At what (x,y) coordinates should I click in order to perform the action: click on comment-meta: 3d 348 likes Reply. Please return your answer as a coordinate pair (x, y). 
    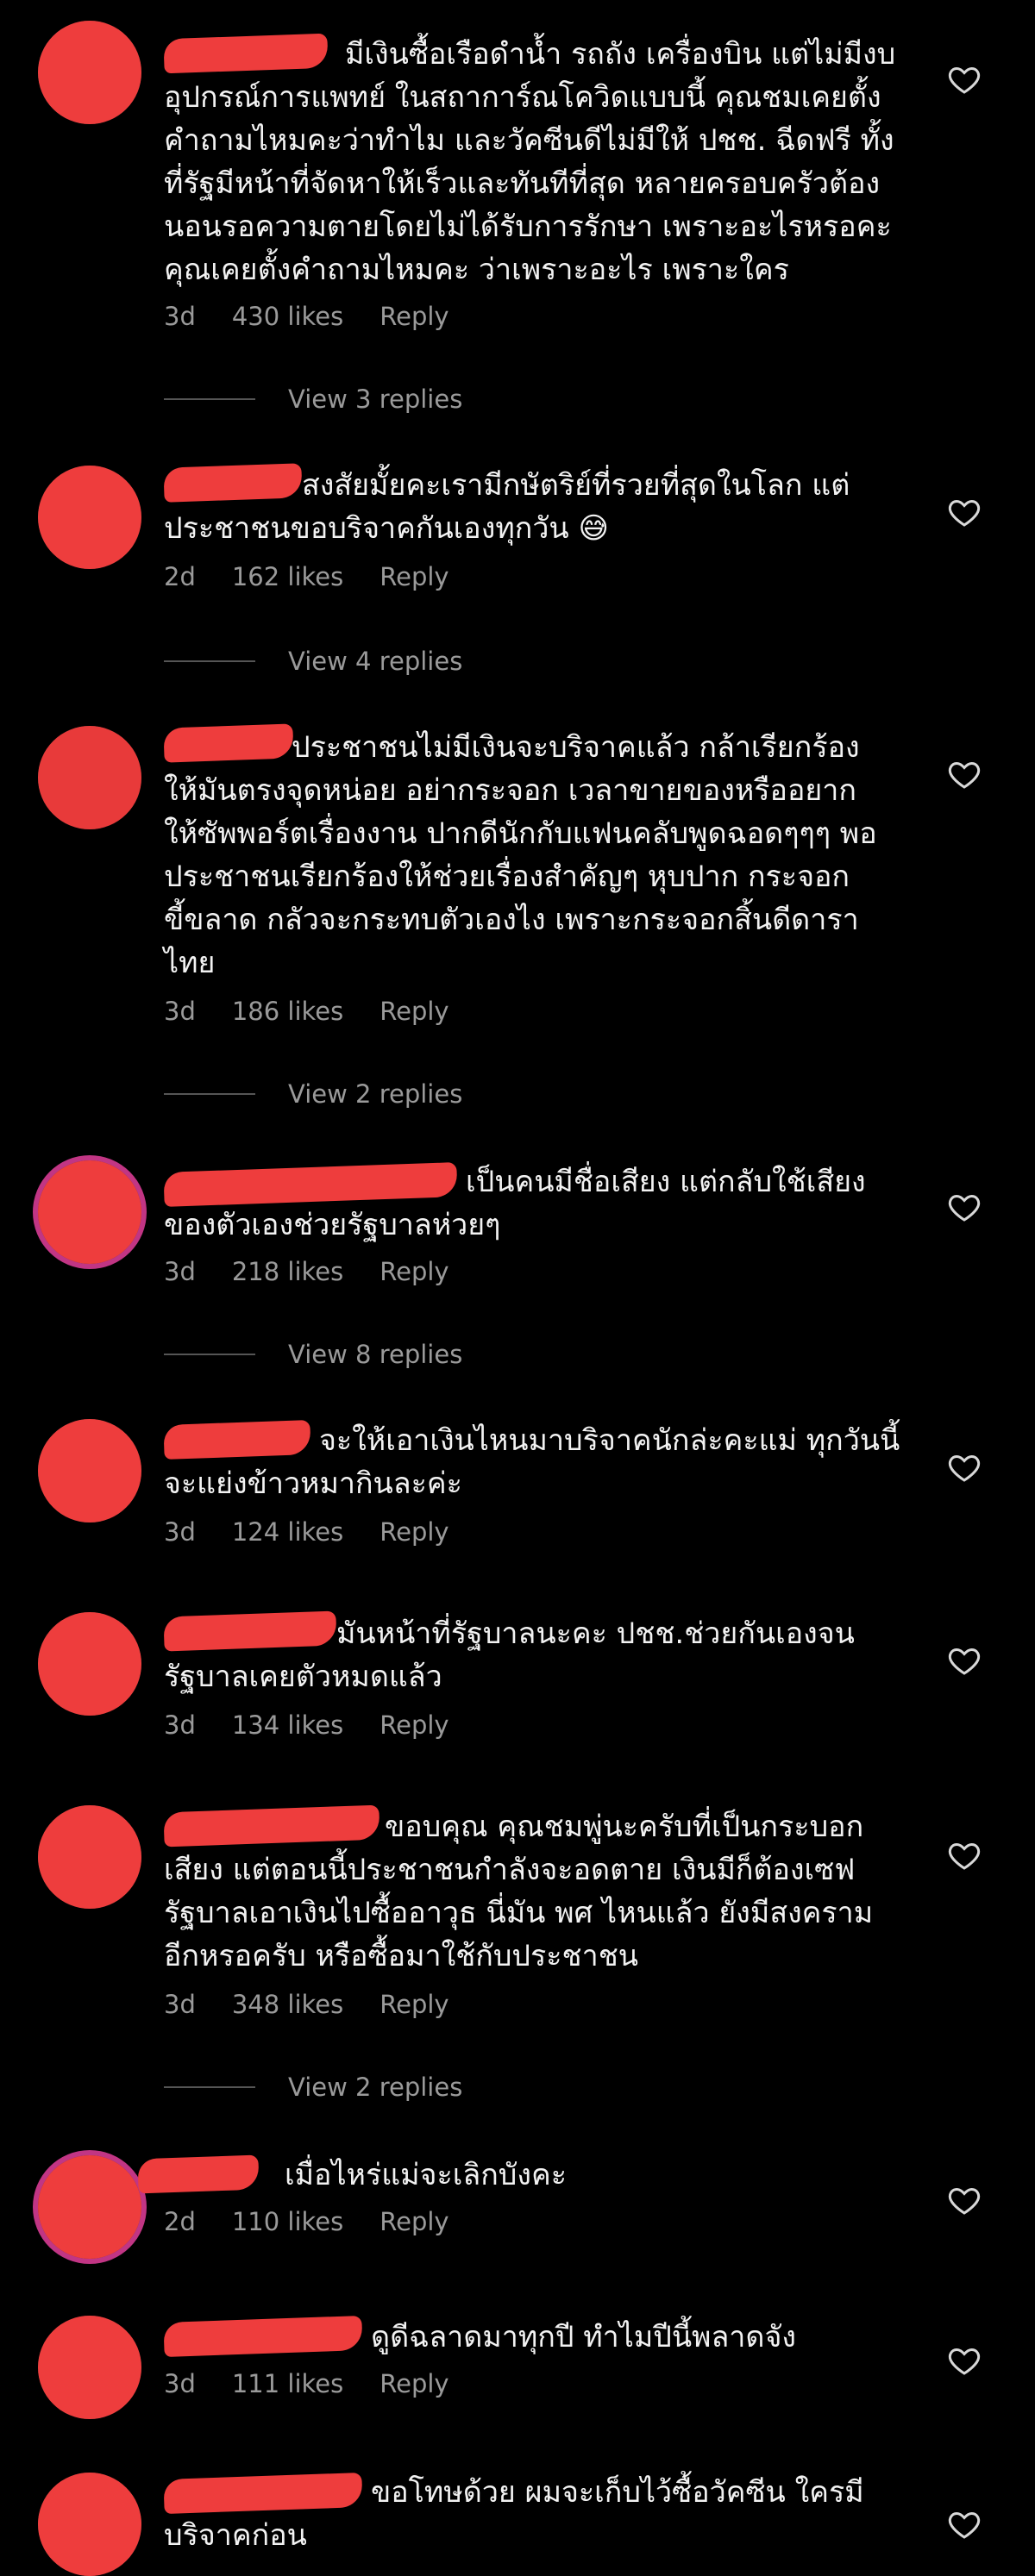
    Looking at the image, I should click on (307, 2004).